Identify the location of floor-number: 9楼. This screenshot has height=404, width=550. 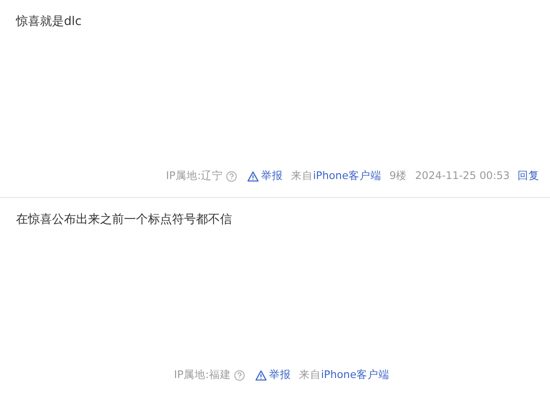
(398, 176).